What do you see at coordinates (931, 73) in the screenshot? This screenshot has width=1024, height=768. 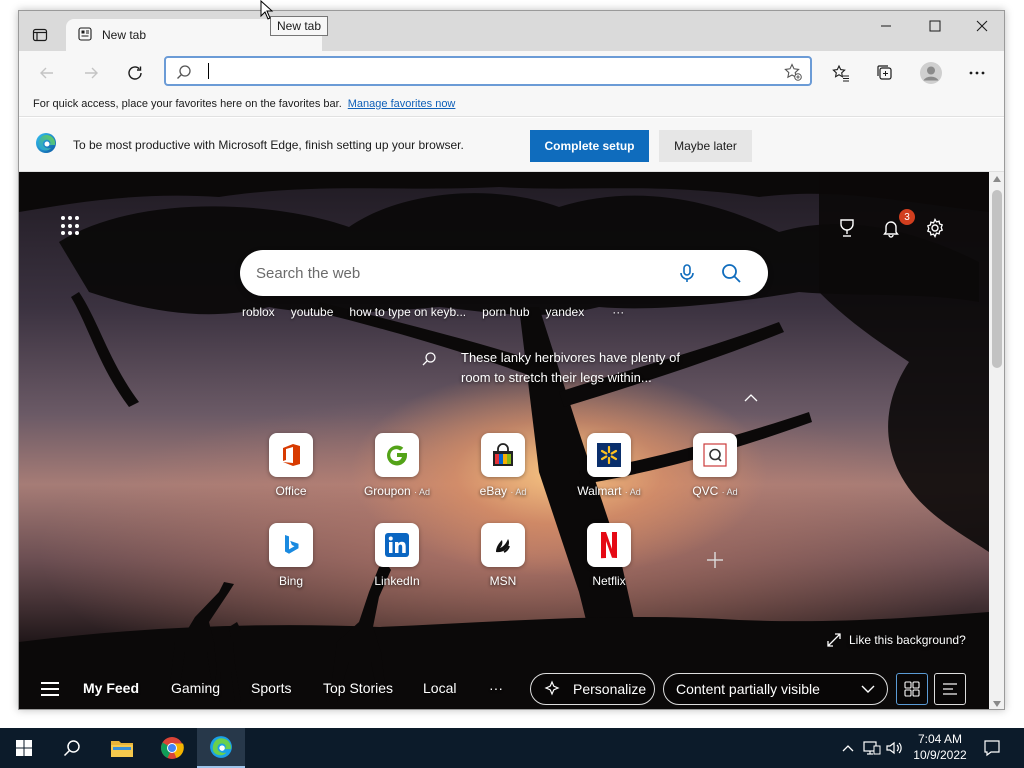 I see `profile-avatar` at bounding box center [931, 73].